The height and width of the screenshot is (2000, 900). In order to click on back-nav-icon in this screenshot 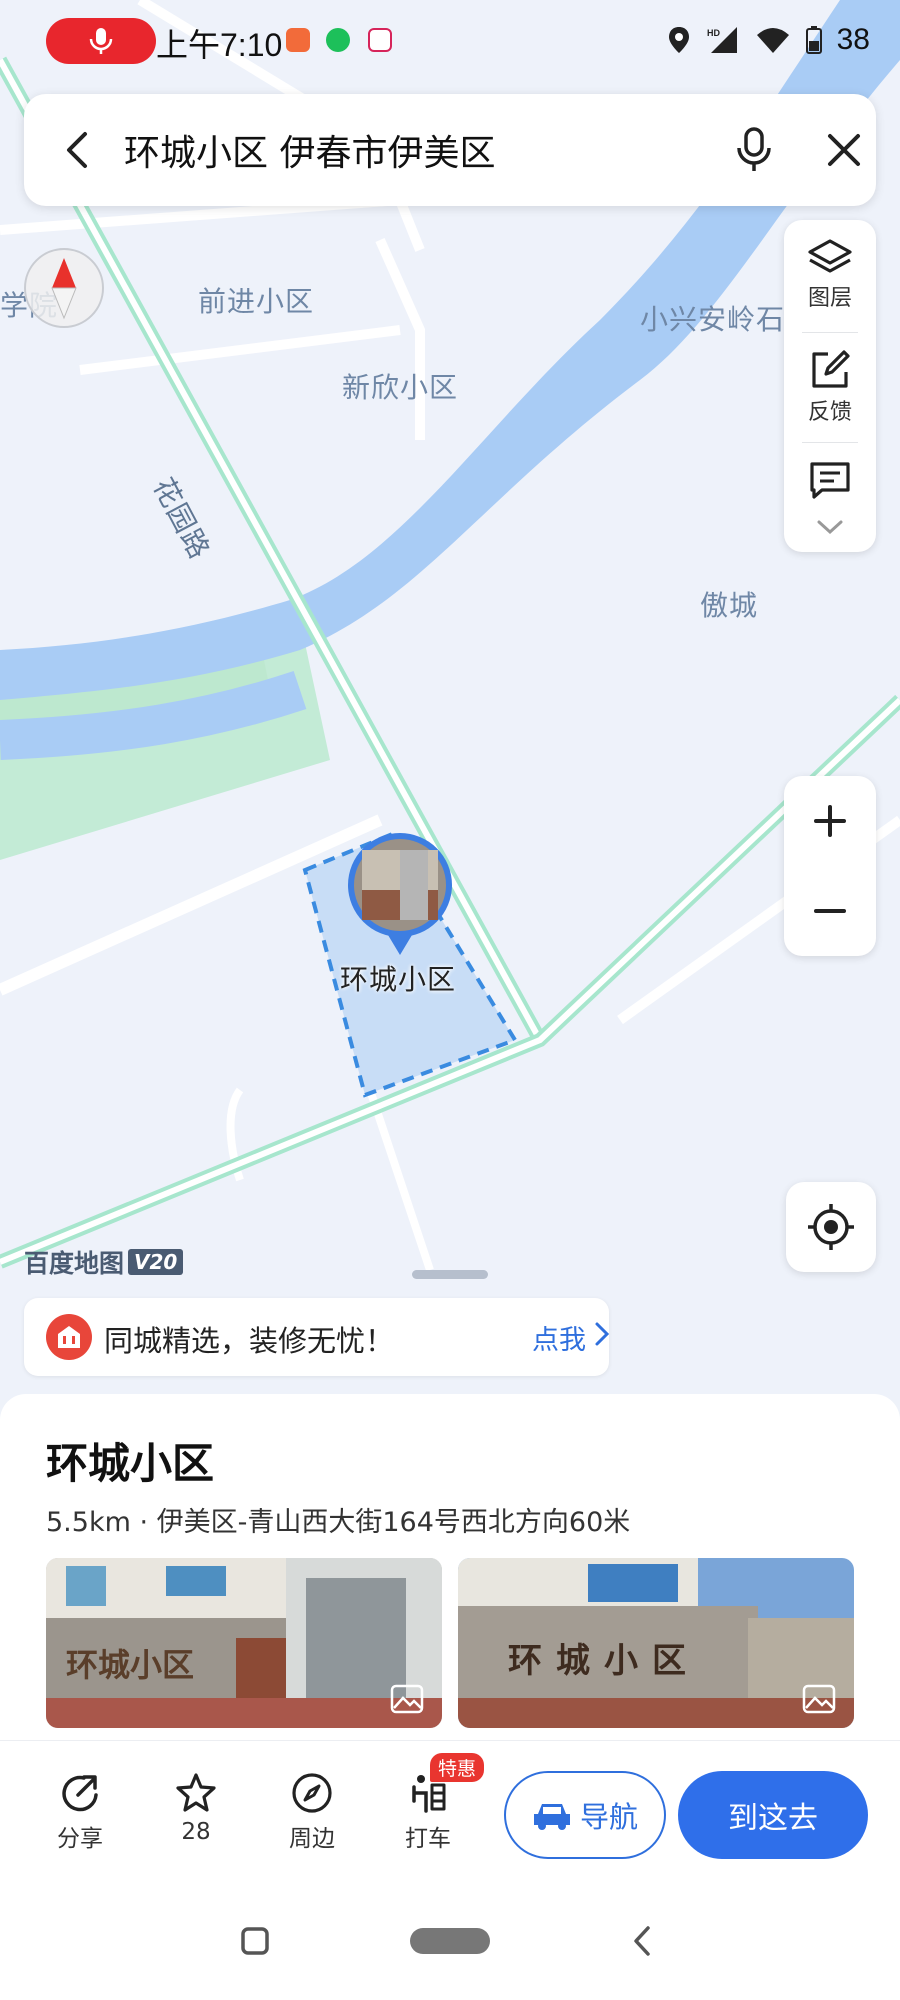, I will do `click(642, 1941)`.